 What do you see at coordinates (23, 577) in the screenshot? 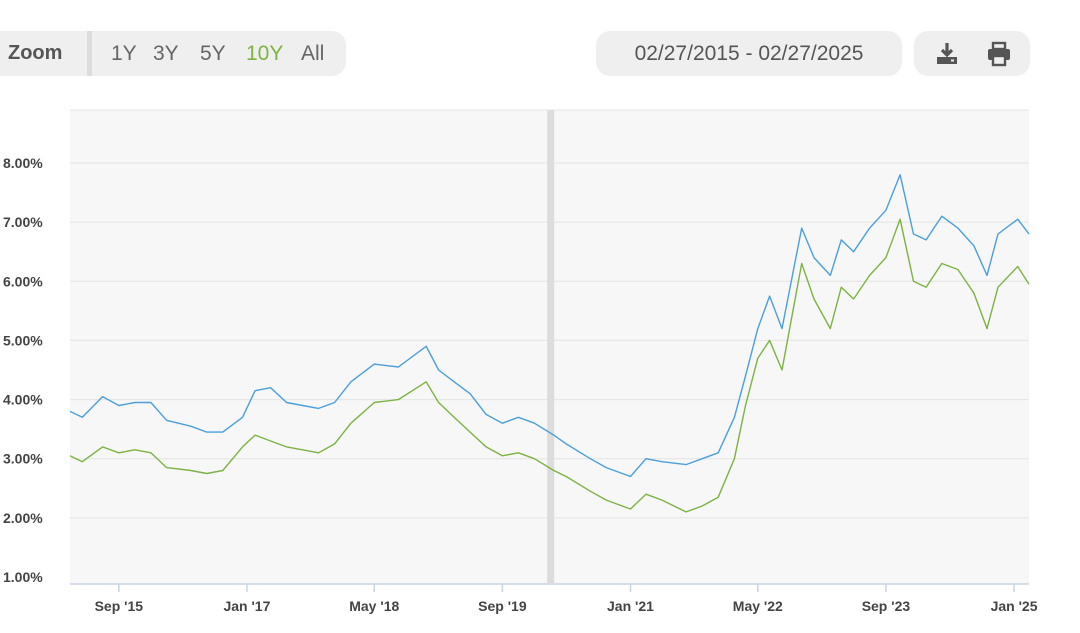
I see `y-tick-label: 1.00%` at bounding box center [23, 577].